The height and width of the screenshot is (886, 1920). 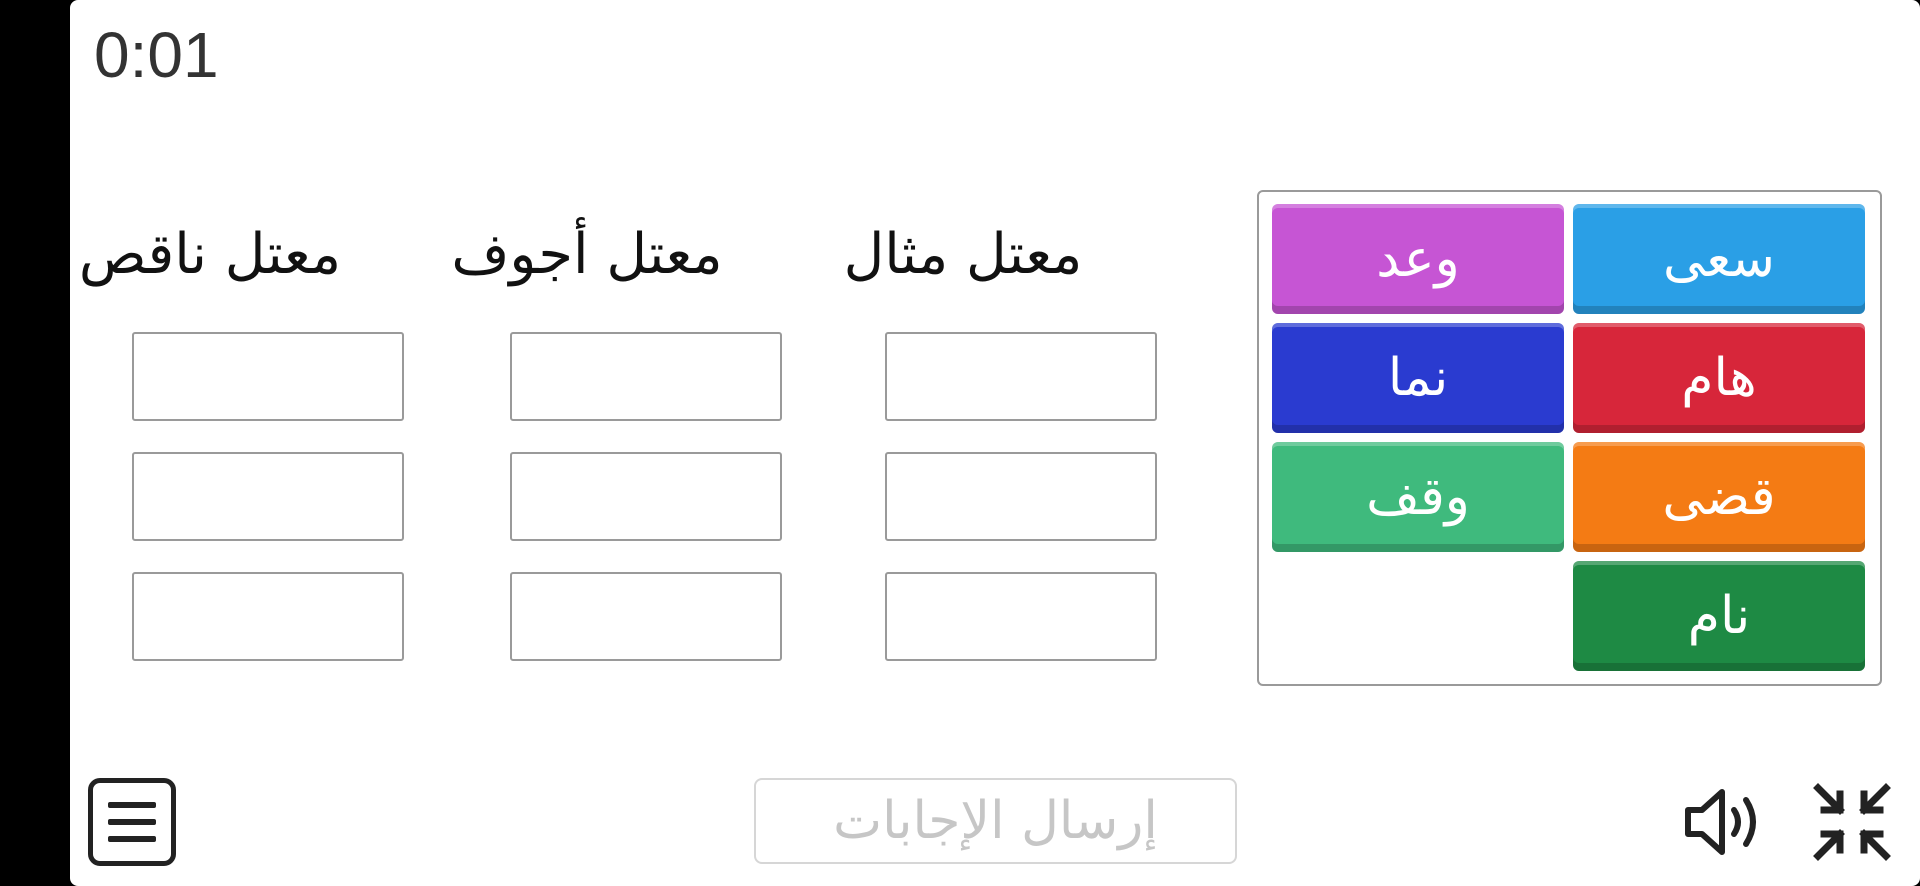 What do you see at coordinates (1720, 822) in the screenshot?
I see `speaker-icon` at bounding box center [1720, 822].